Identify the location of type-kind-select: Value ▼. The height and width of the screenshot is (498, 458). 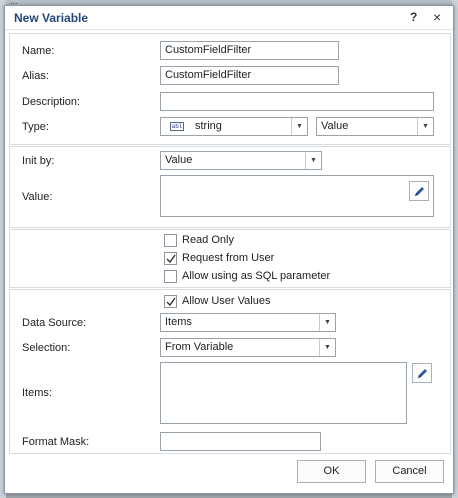
(375, 126).